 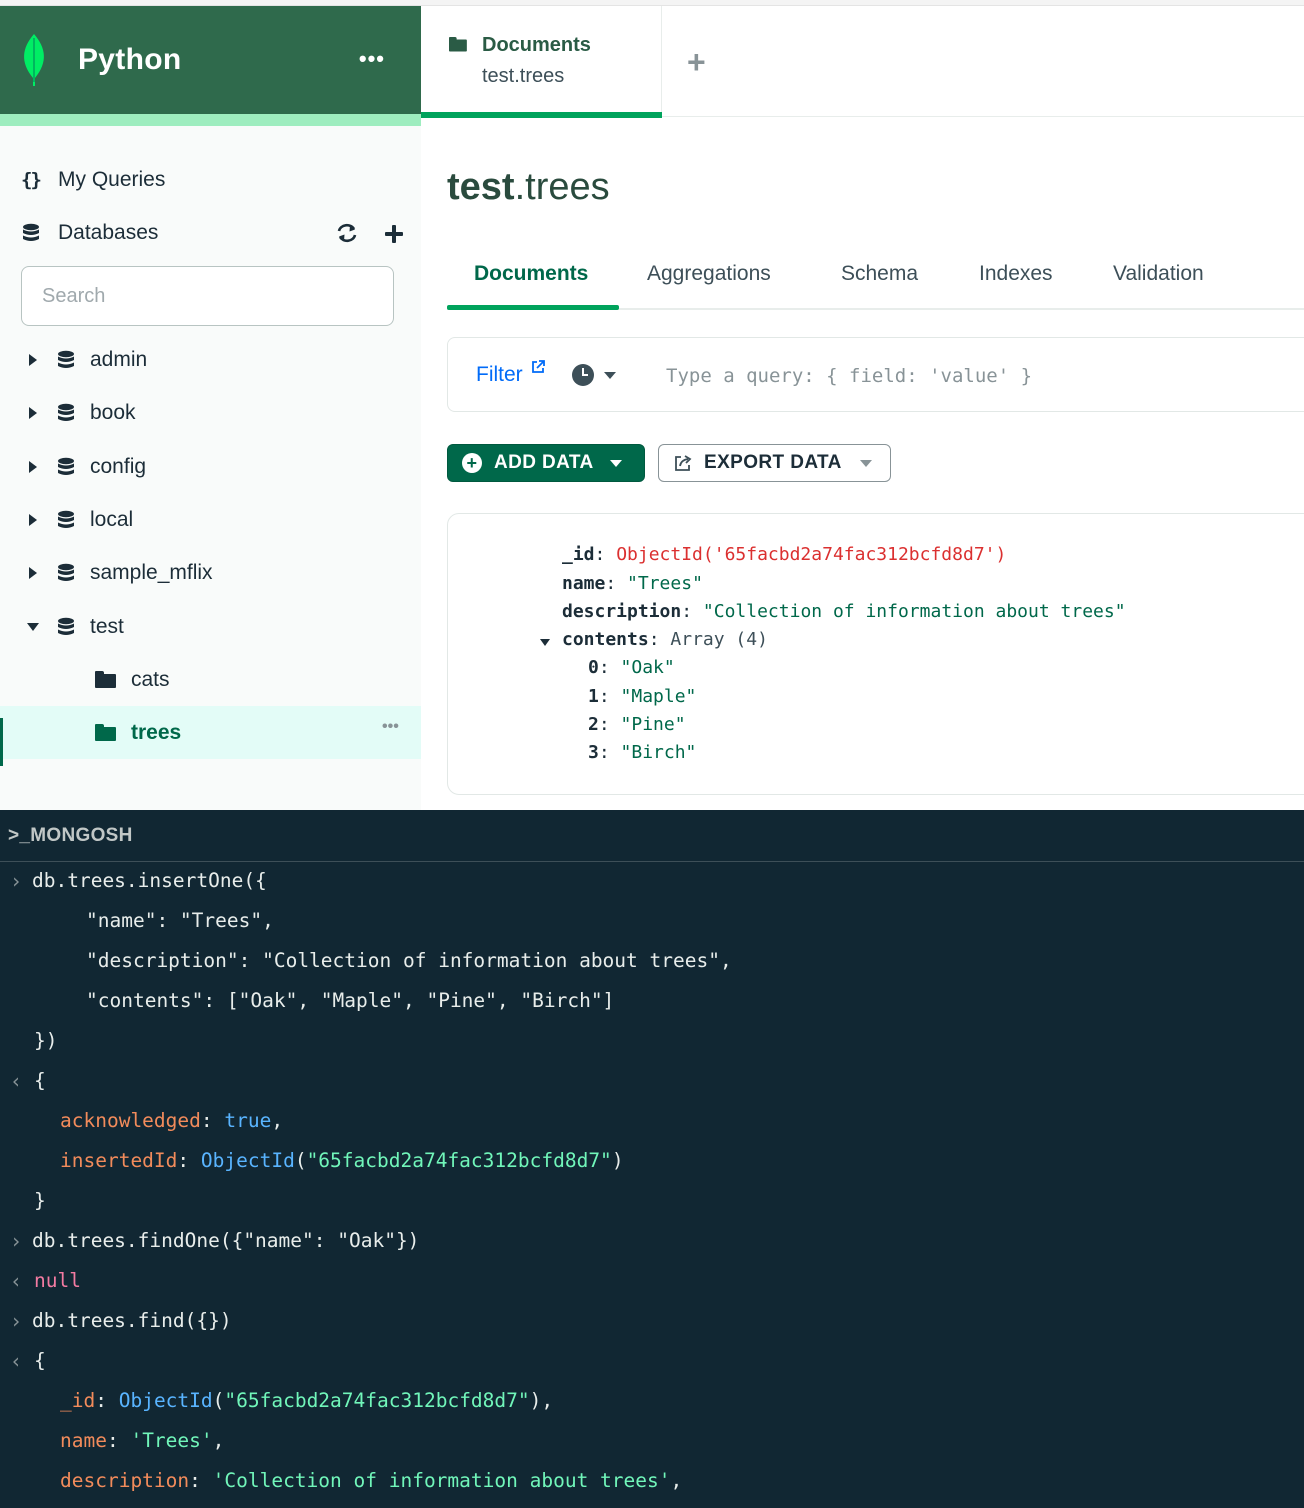 What do you see at coordinates (151, 572) in the screenshot?
I see `database-label: sample_mflix` at bounding box center [151, 572].